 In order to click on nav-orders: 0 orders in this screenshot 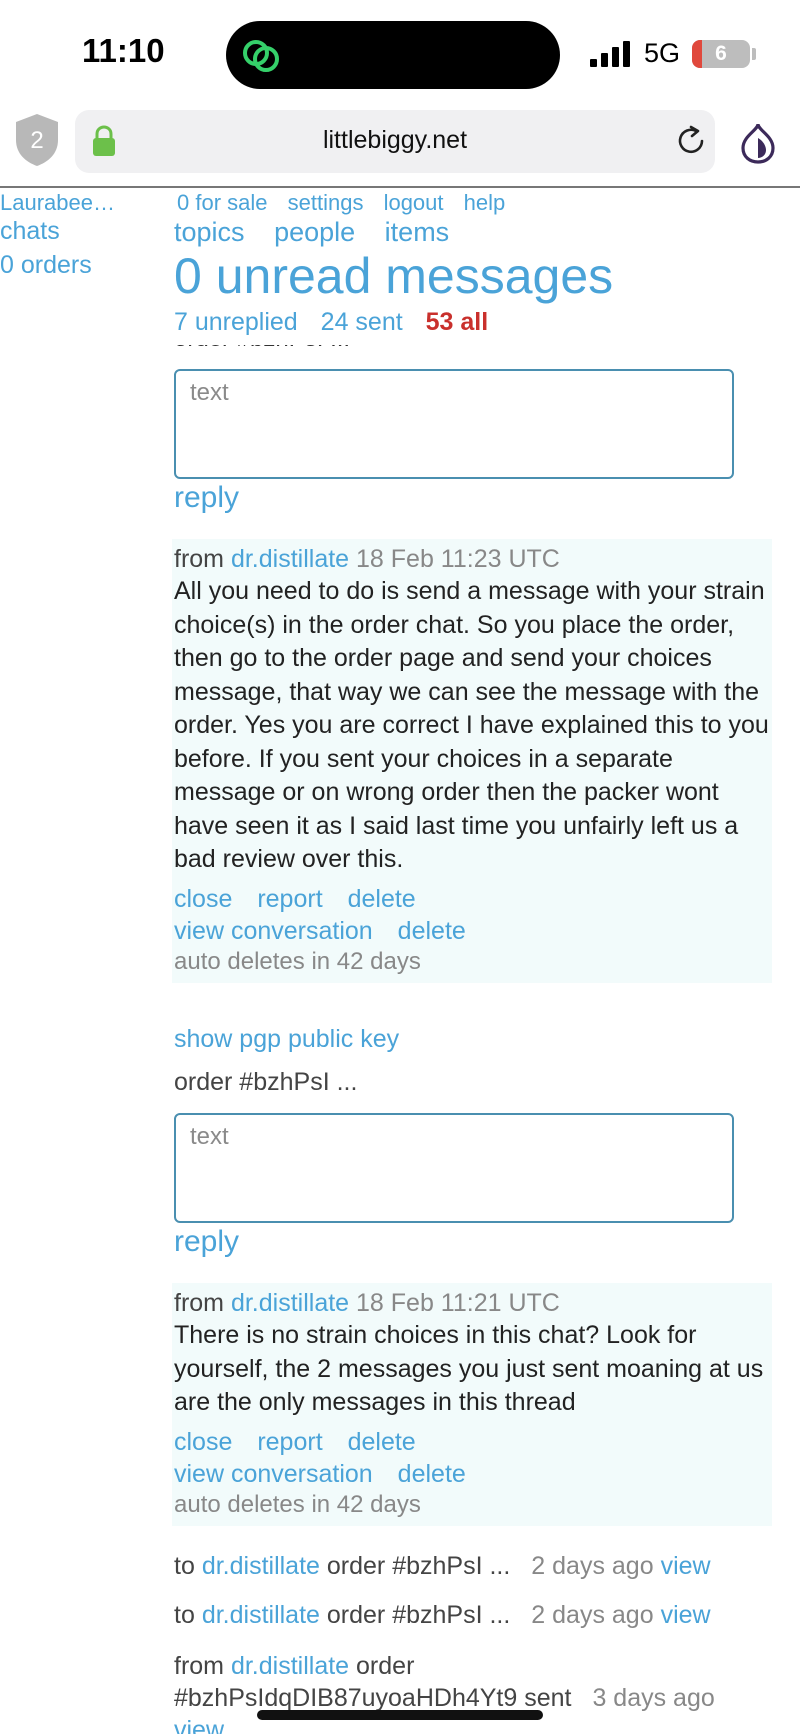, I will do `click(46, 265)`.